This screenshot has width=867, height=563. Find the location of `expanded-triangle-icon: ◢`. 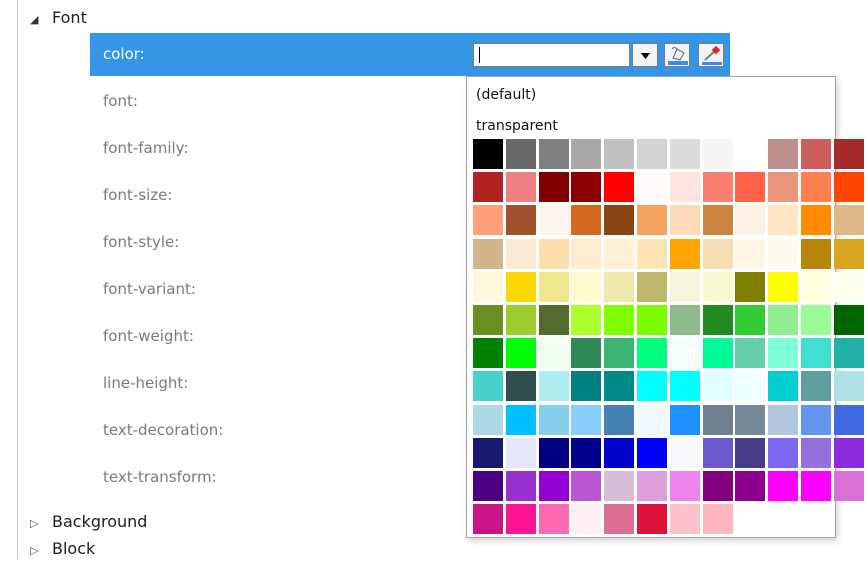

expanded-triangle-icon: ◢ is located at coordinates (41, 20).